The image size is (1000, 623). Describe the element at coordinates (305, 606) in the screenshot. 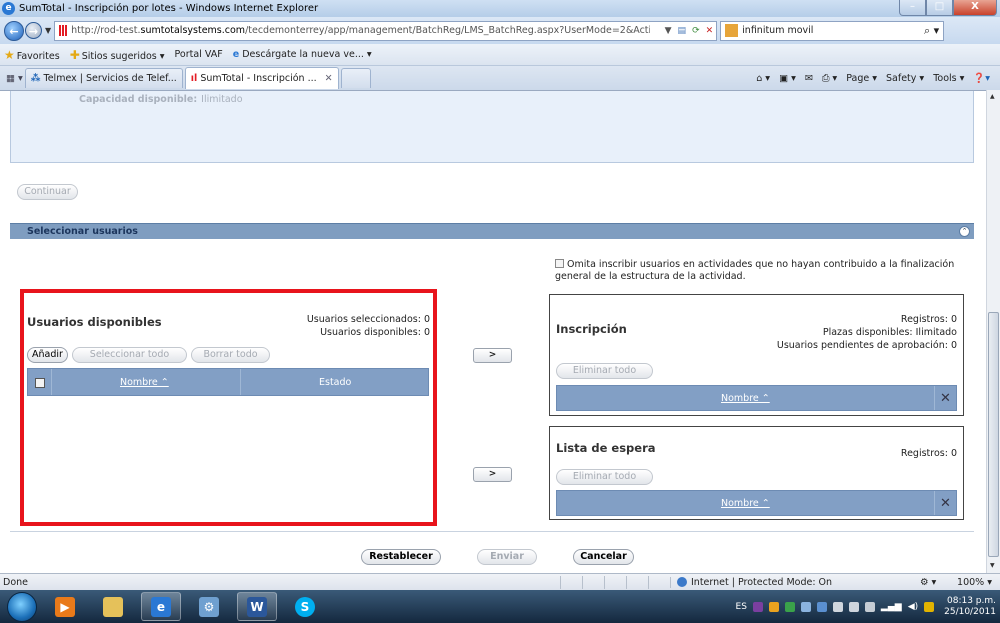

I see `taskbar-skype: S` at that location.